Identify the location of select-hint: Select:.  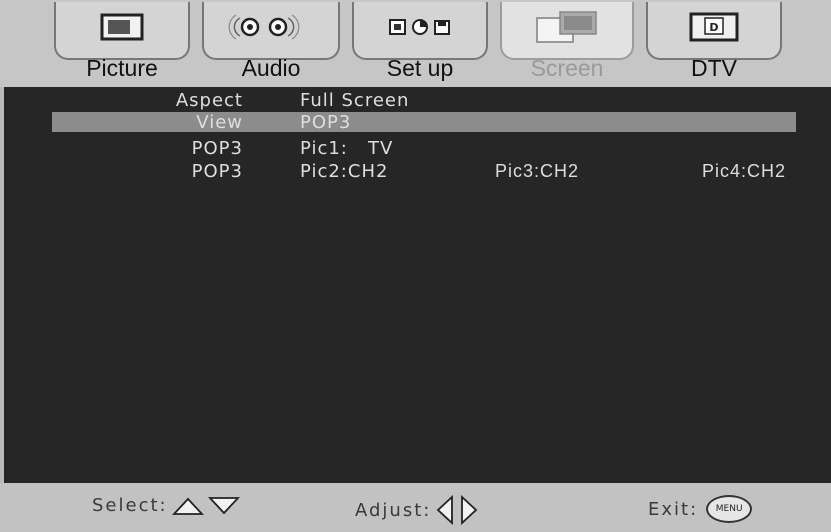
(166, 505).